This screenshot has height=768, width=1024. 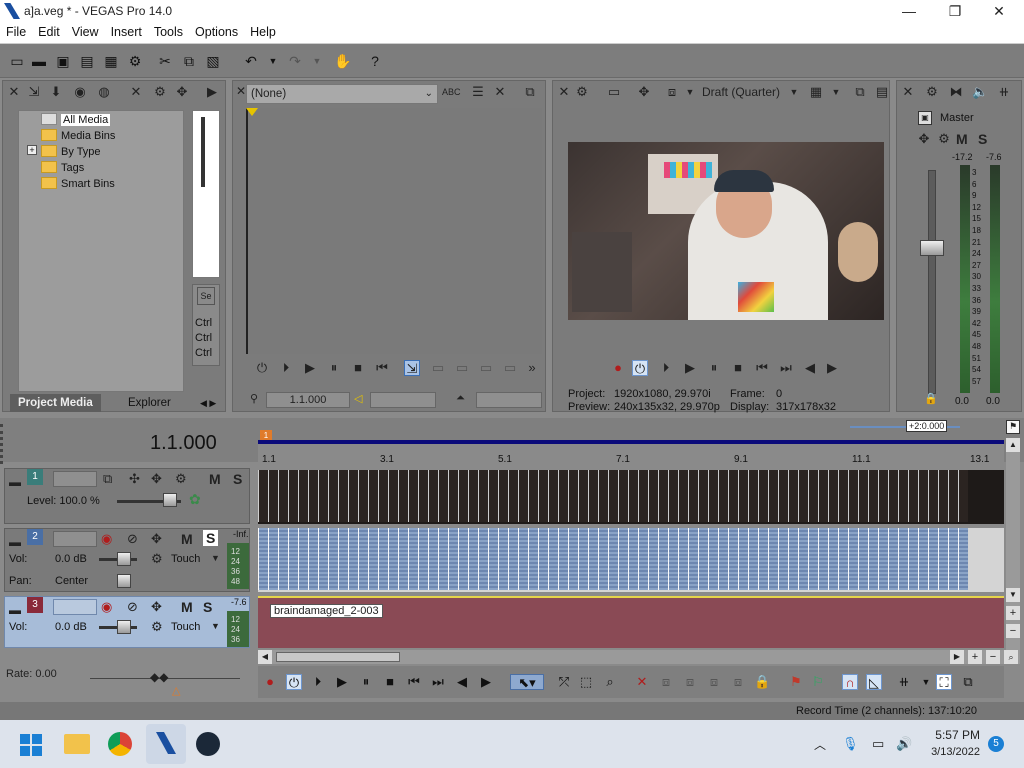 I want to click on tree-item-smart-bins: Smart Bins, so click(x=78, y=183).